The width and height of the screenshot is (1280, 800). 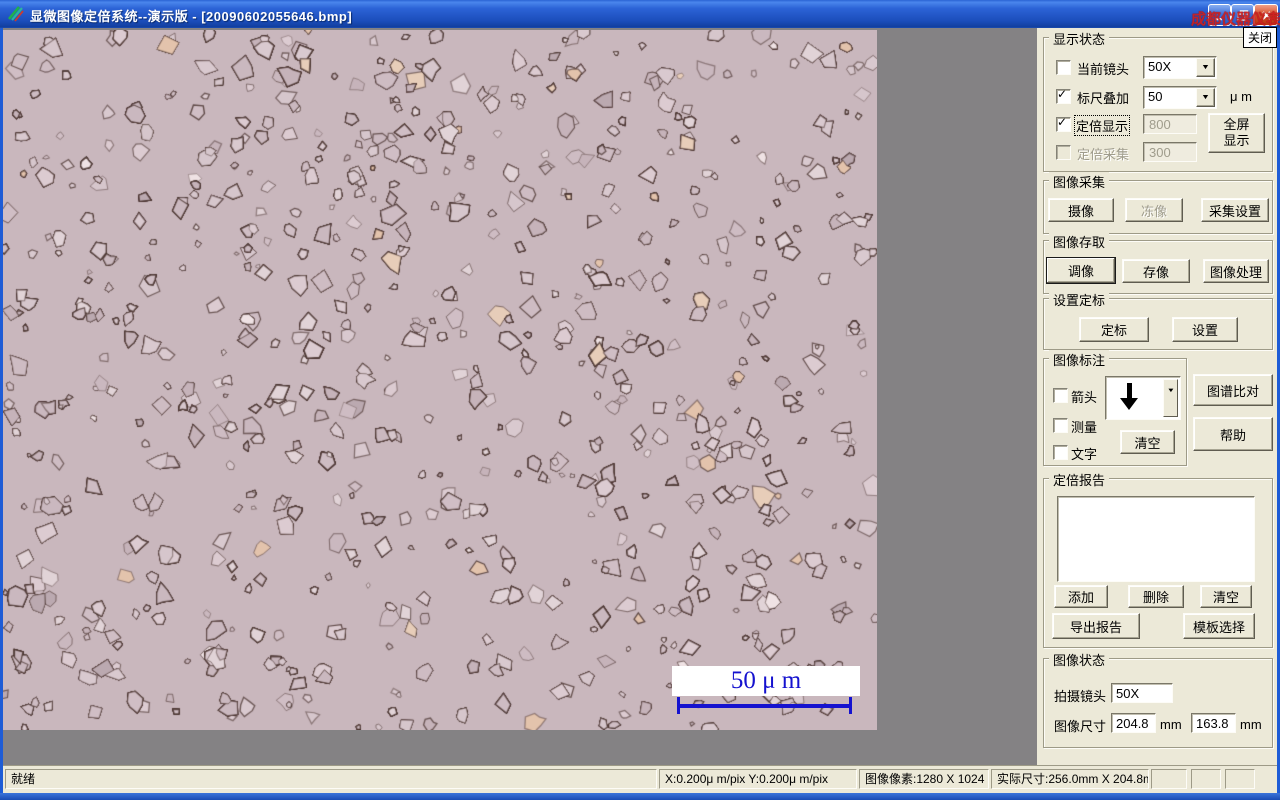 I want to click on title-bar: 显微图像定倍系统--演示版 - [20090602055646.bmp], so click(x=640, y=14).